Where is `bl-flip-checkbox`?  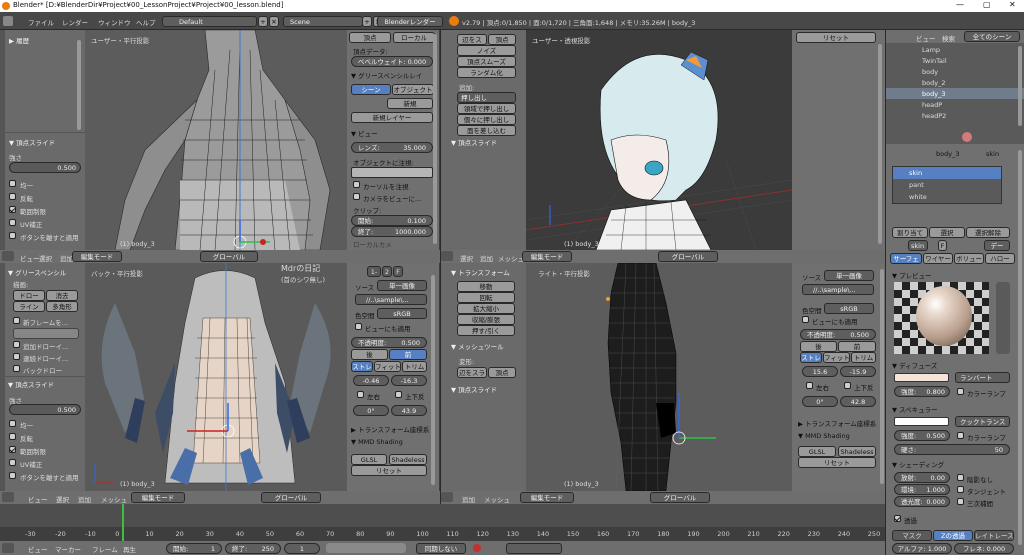
bl-flip-checkbox is located at coordinates (12, 436).